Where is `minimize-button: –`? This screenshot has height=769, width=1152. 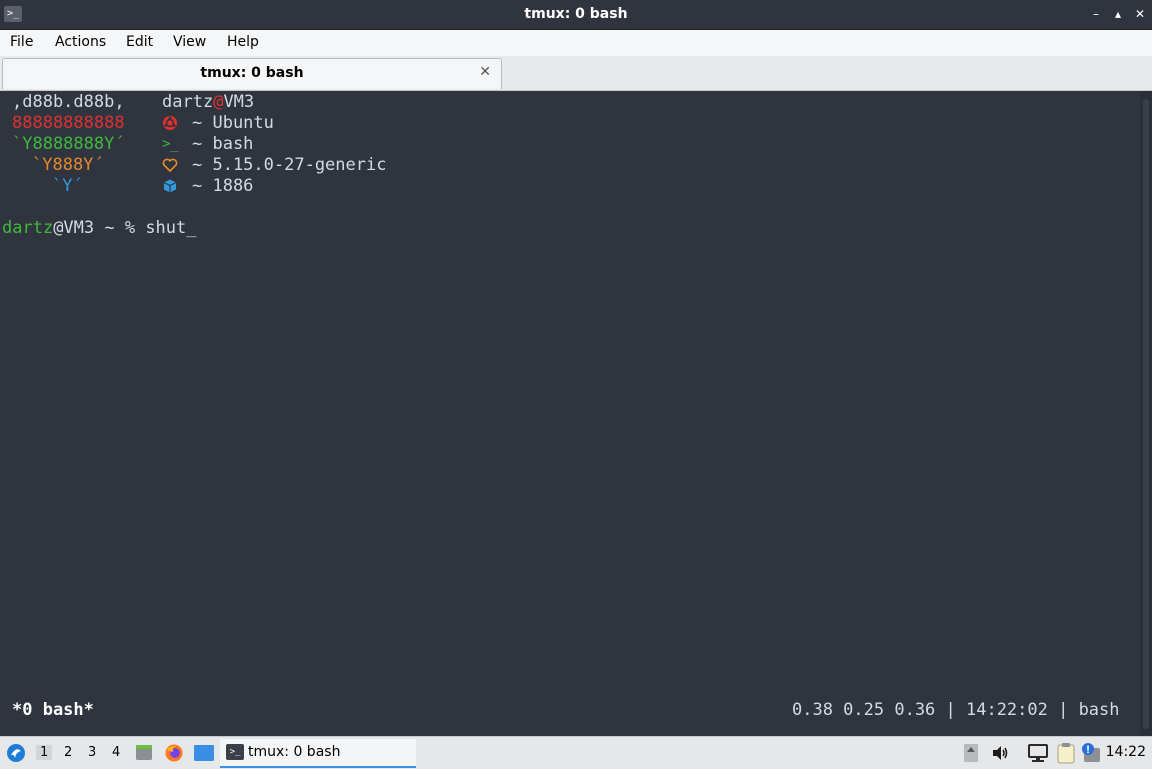 minimize-button: – is located at coordinates (1096, 14).